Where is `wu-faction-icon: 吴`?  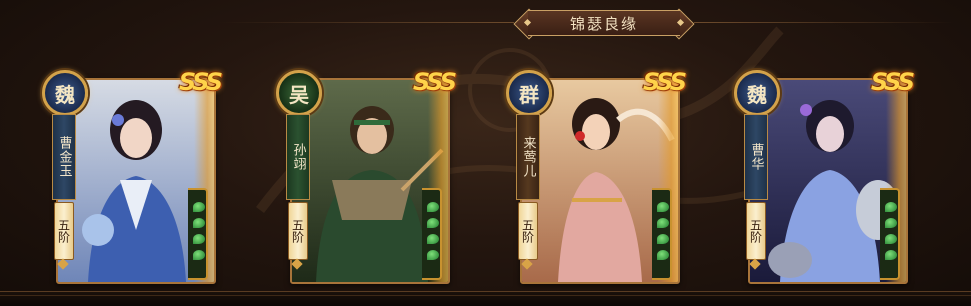
wu-faction-icon: 吴 is located at coordinates (299, 93).